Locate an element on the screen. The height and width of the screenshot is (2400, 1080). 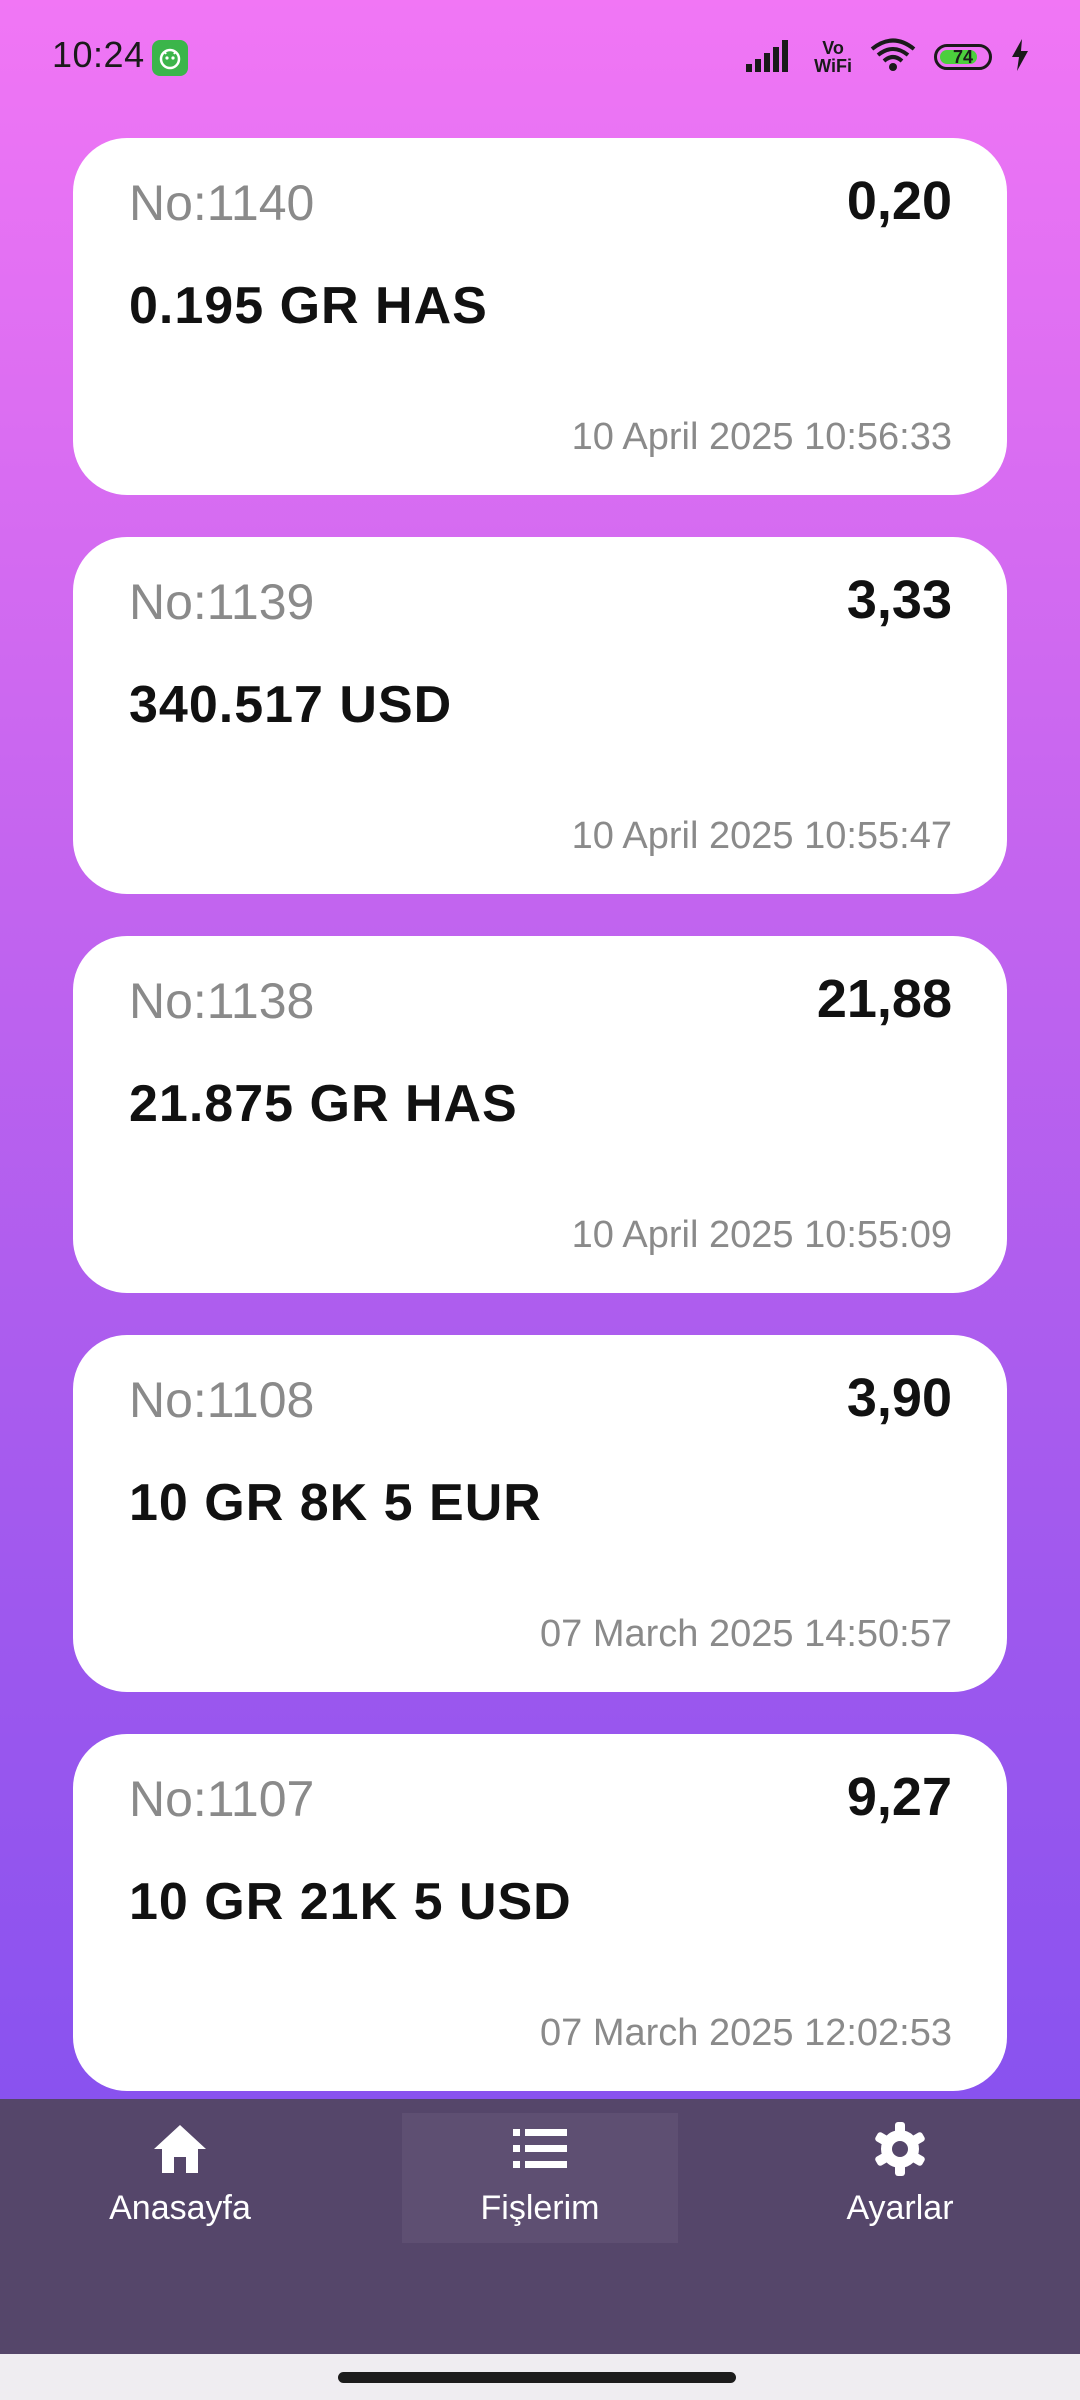
receipt-number: No:1108 is located at coordinates (222, 1400).